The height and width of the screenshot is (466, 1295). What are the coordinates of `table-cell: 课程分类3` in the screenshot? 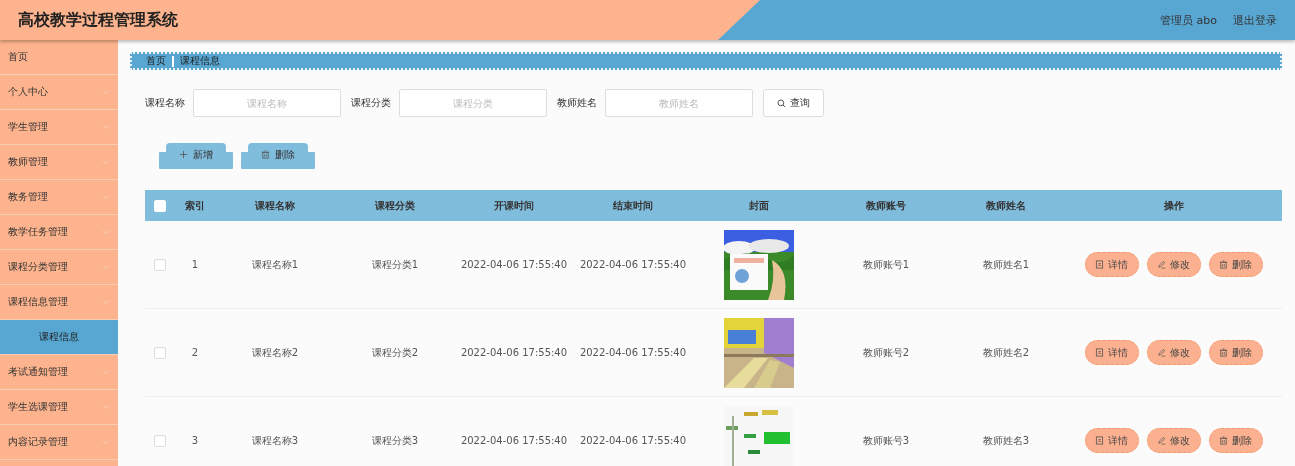 It's located at (395, 440).